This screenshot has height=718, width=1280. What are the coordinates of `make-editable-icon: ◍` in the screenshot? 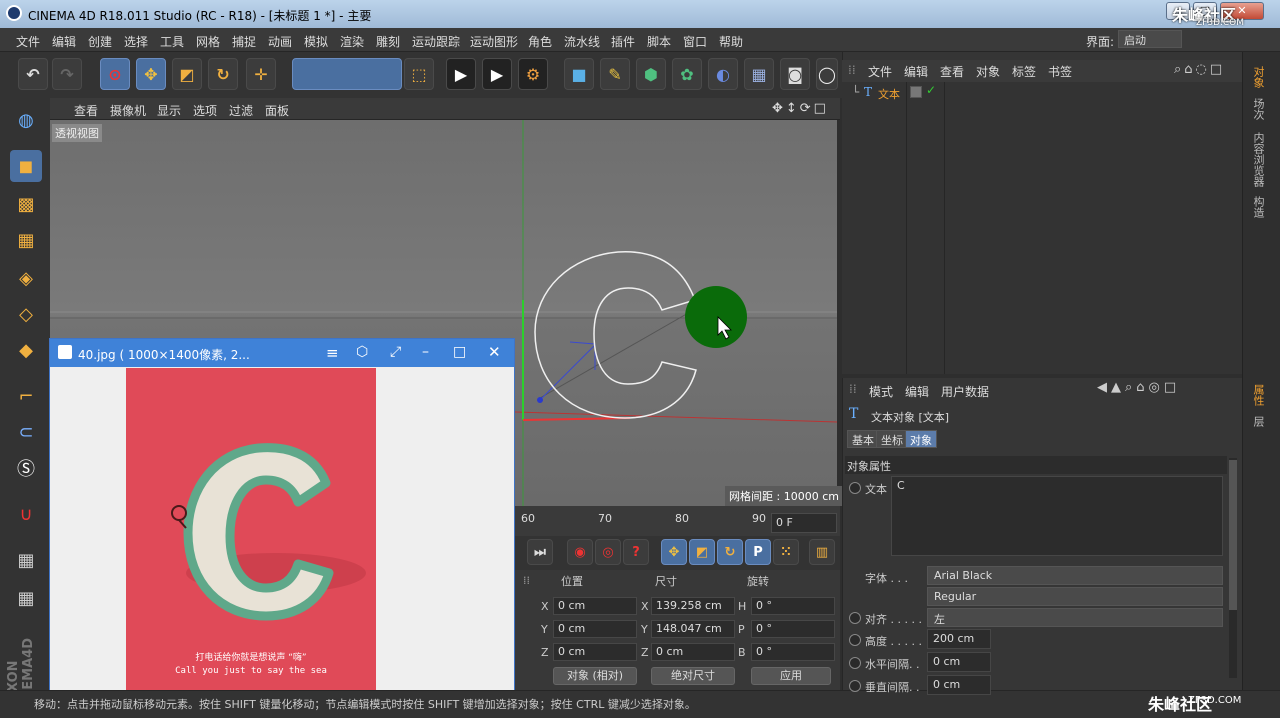 It's located at (26, 120).